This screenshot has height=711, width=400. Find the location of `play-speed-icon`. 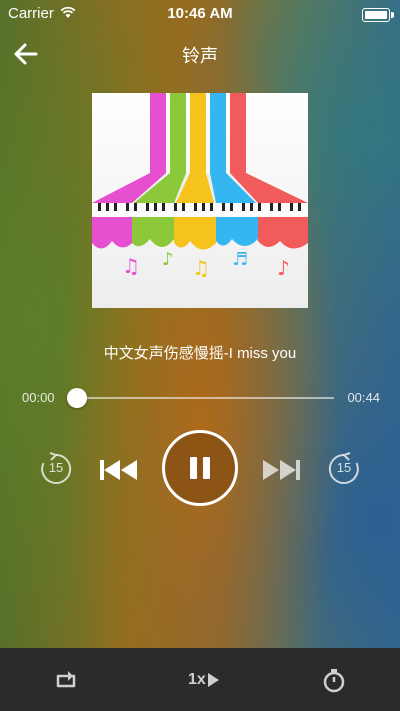

play-speed-icon is located at coordinates (213, 680).